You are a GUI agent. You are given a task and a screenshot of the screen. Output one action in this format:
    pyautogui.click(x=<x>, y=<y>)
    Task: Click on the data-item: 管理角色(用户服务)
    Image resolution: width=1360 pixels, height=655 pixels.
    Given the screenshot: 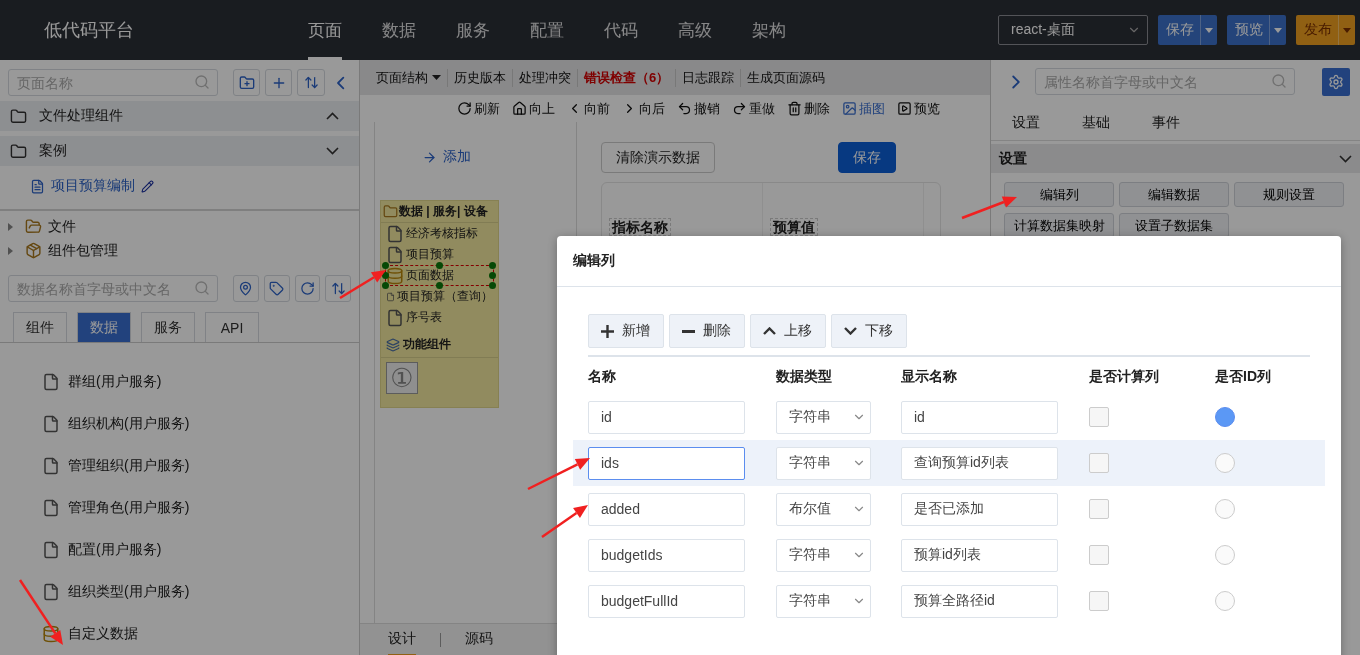 What is the action you would take?
    pyautogui.click(x=179, y=508)
    